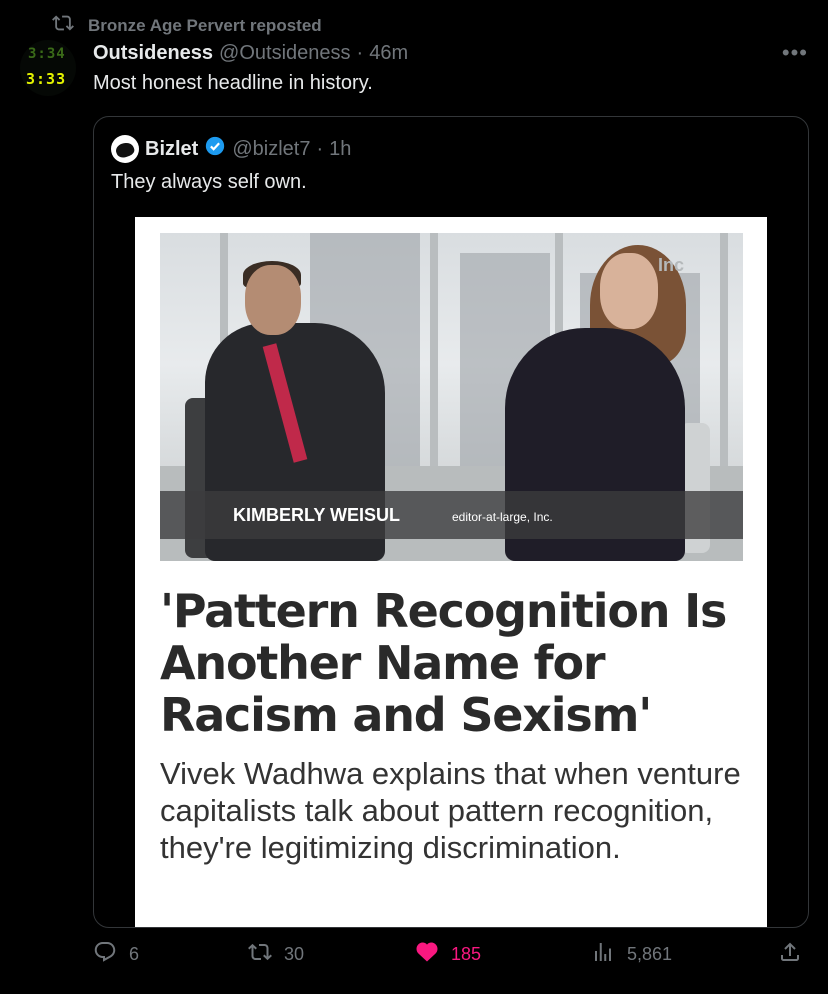 Image resolution: width=828 pixels, height=994 pixels. I want to click on more-options-icon: •••, so click(795, 53).